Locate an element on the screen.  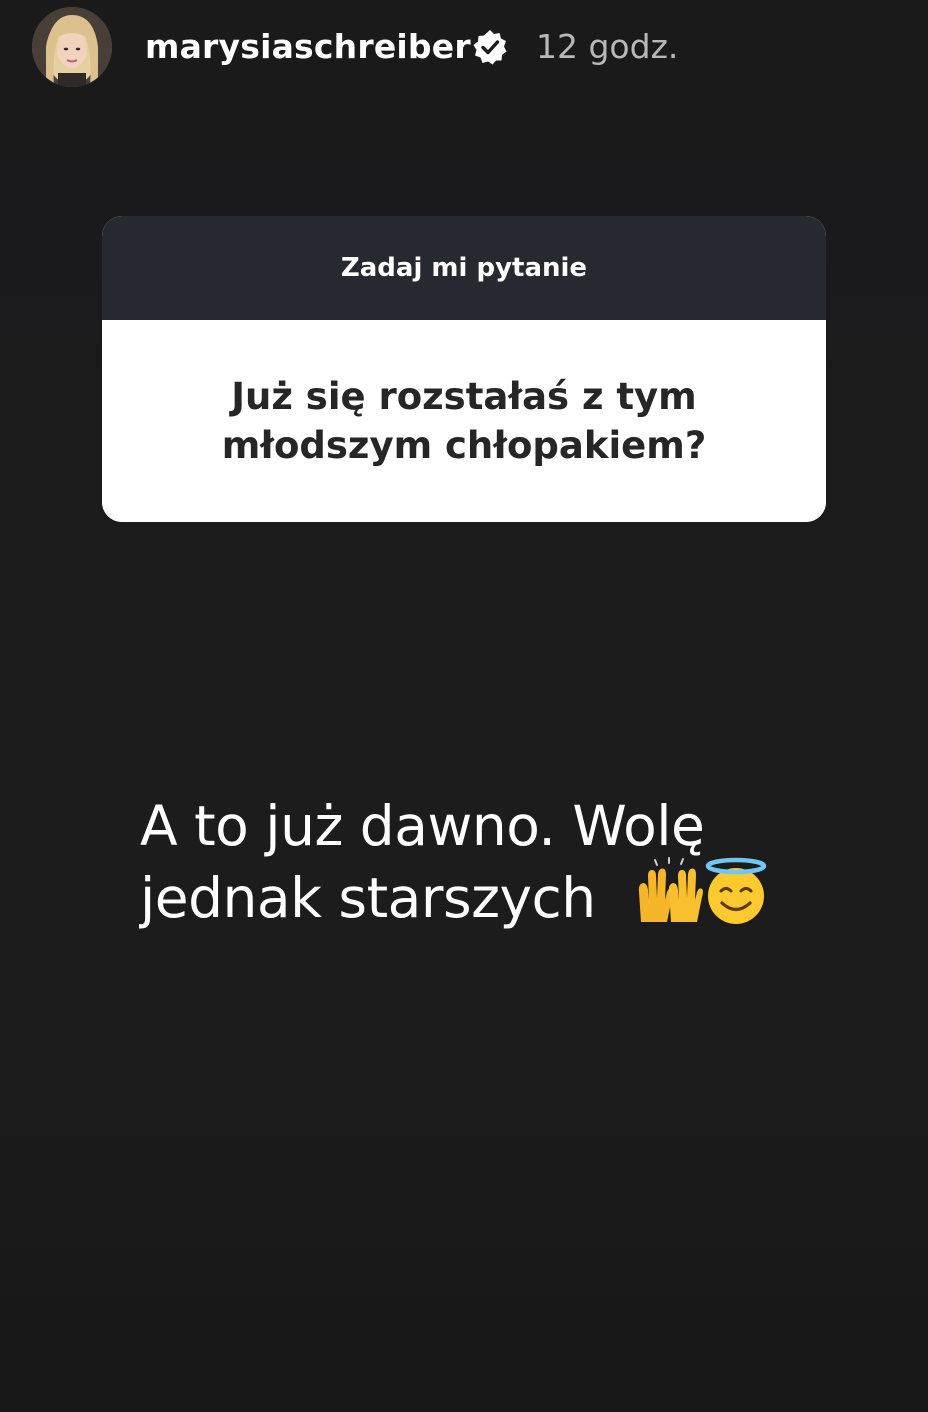
answer-line-1: A to już dawno. Wolę is located at coordinates (422, 826).